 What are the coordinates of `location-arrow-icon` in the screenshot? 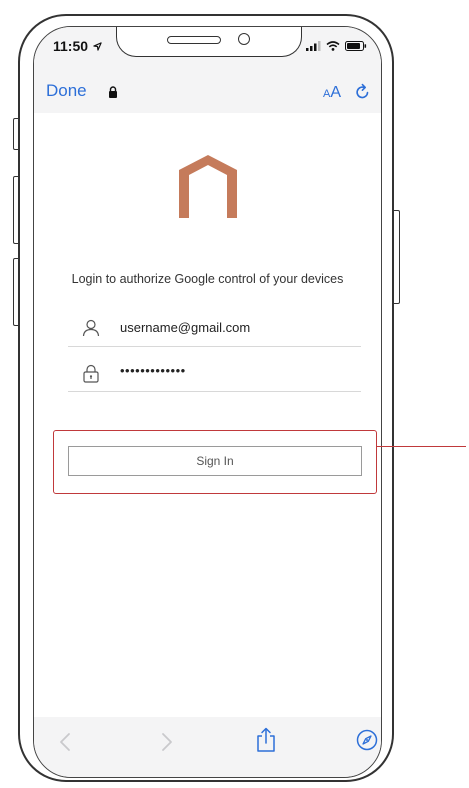 It's located at (97, 46).